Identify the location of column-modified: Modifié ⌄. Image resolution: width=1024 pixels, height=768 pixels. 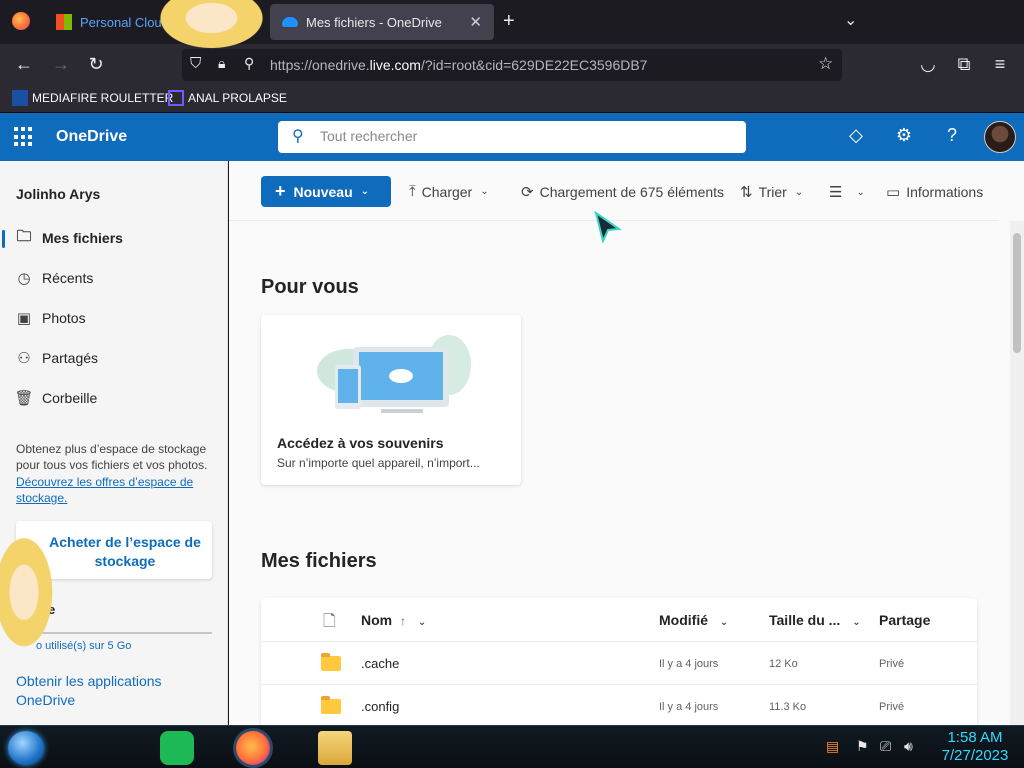
(693, 620).